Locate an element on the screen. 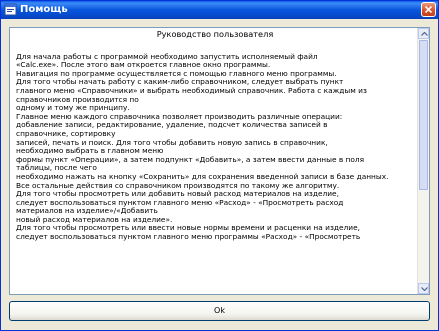  scroll-up-button is located at coordinates (423, 33).